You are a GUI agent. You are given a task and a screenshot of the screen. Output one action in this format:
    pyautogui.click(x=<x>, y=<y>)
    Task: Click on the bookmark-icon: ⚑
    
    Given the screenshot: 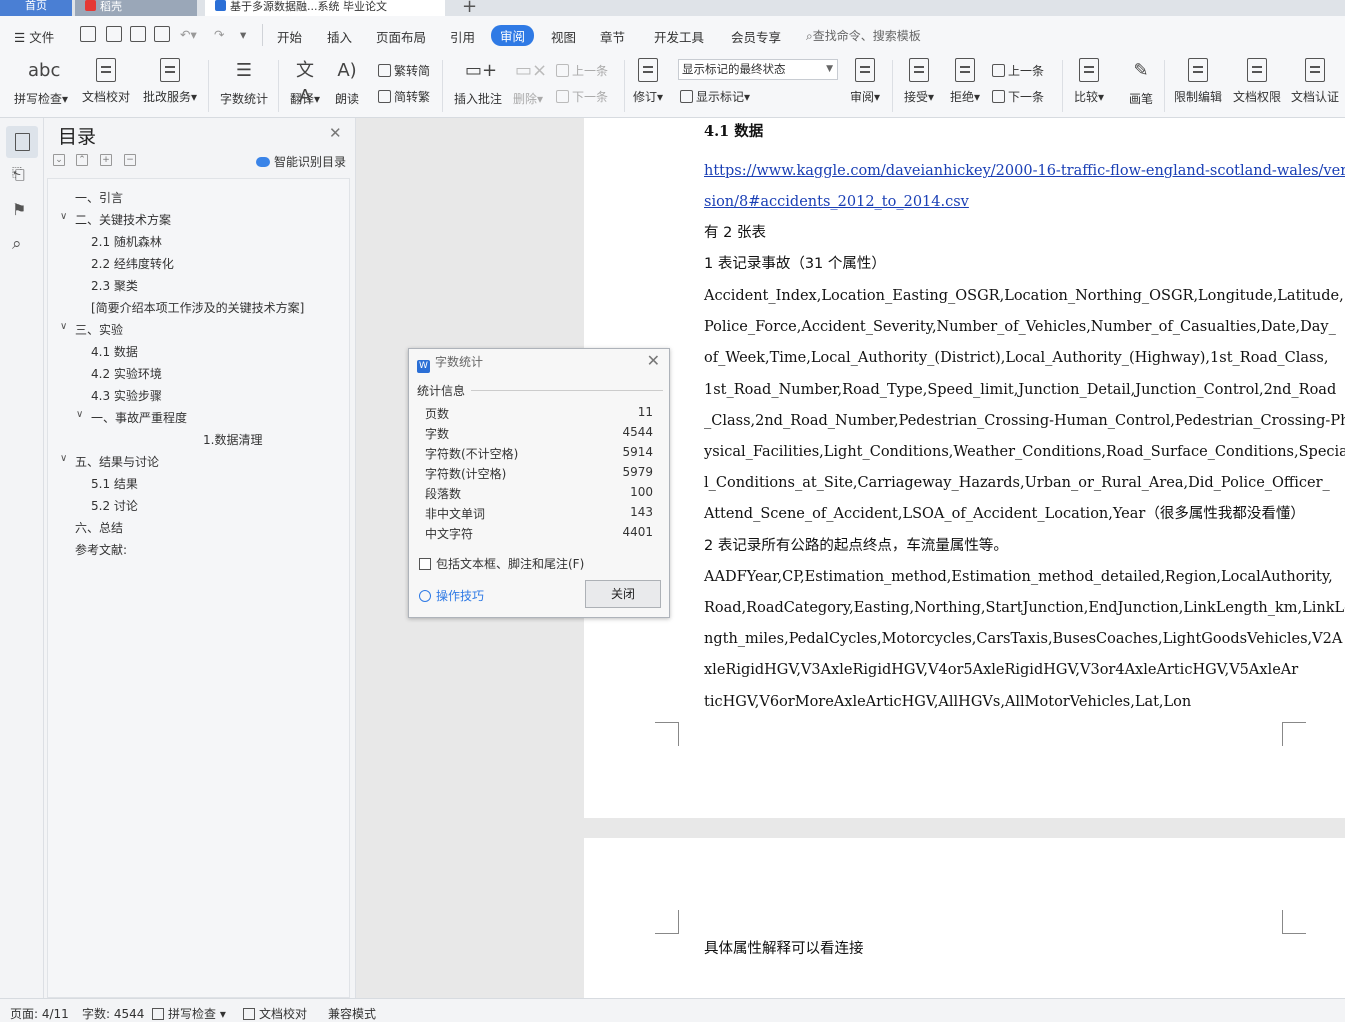 What is the action you would take?
    pyautogui.click(x=22, y=210)
    